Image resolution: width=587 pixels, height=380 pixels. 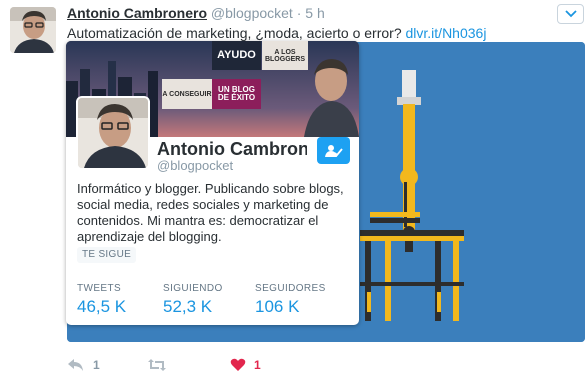 I want to click on tweet-time: 5 h, so click(x=314, y=13).